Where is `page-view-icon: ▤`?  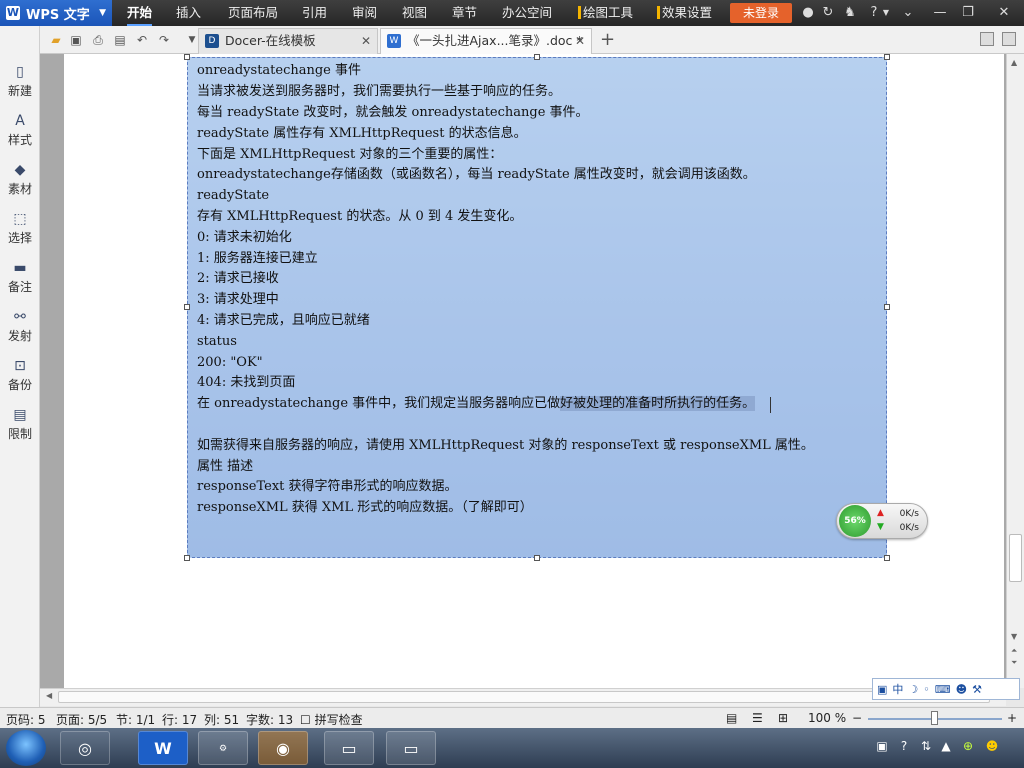
page-view-icon: ▤ is located at coordinates (731, 718).